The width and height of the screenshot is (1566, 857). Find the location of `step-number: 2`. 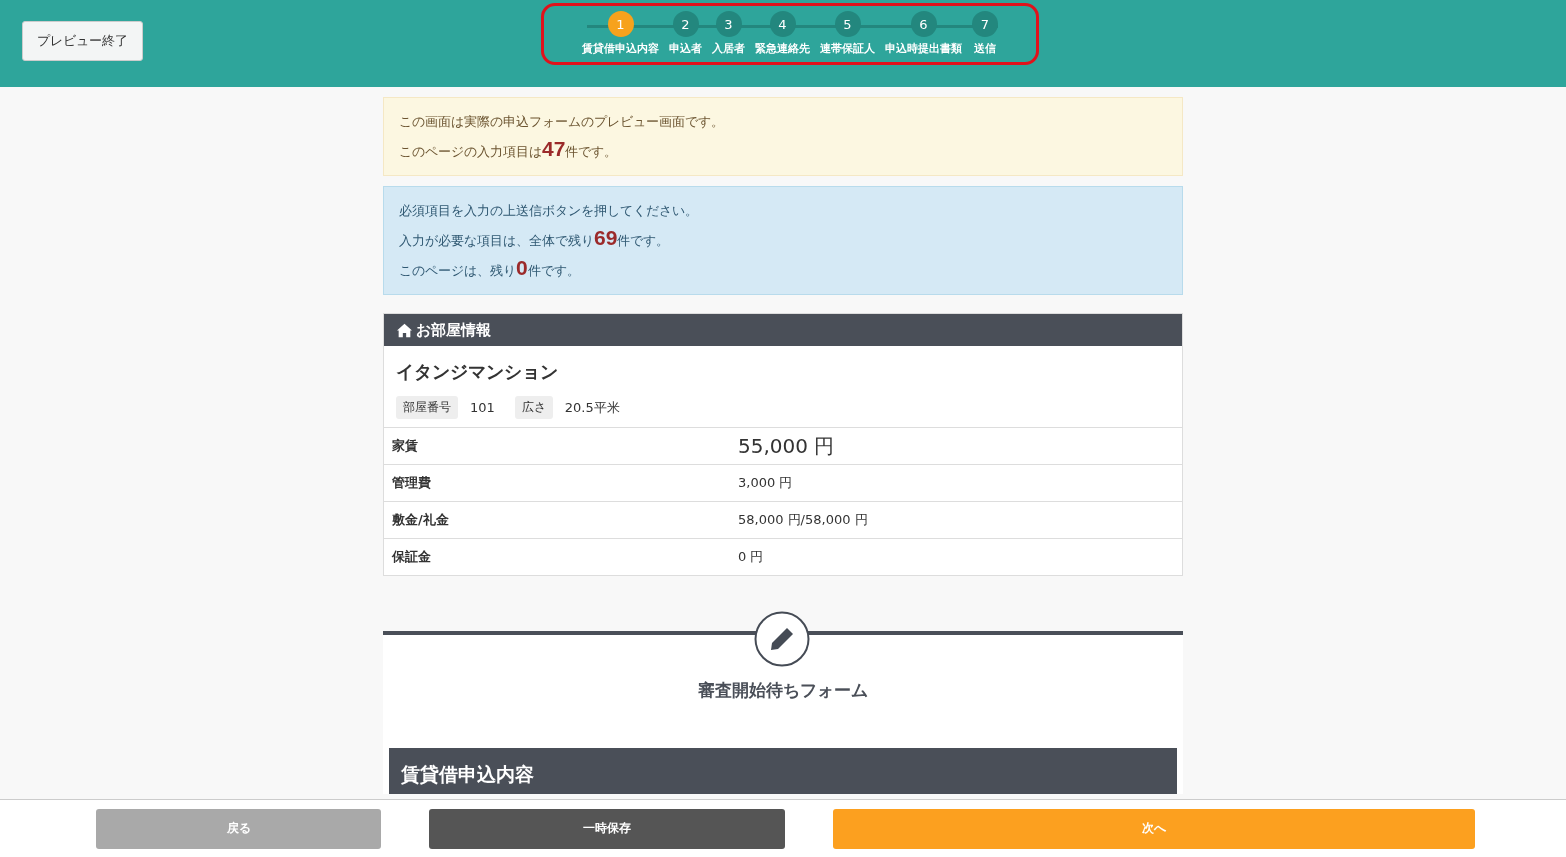

step-number: 2 is located at coordinates (685, 24).